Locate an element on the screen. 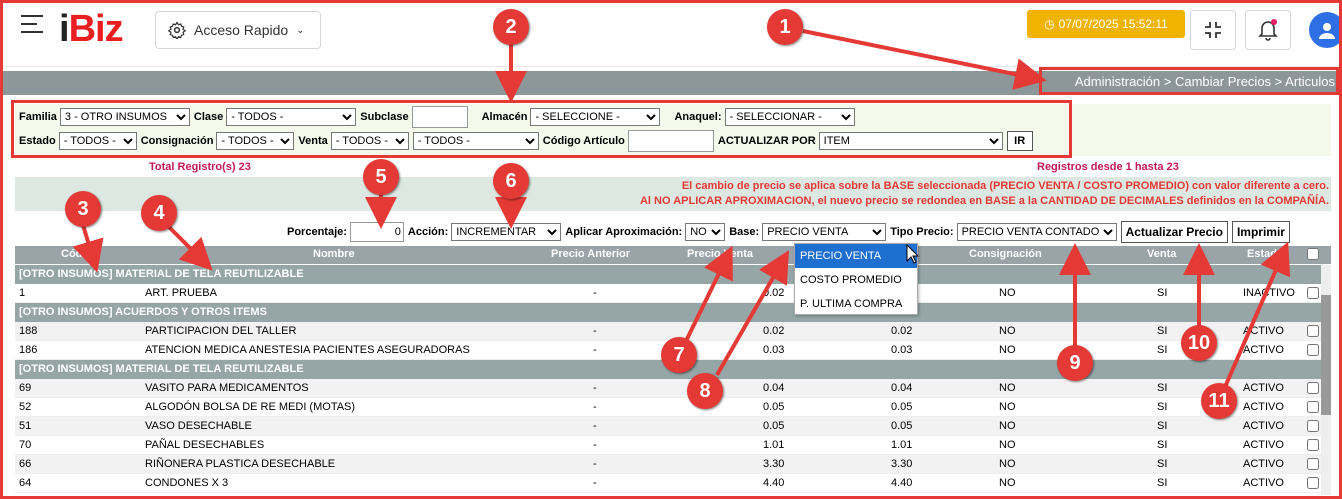 Image resolution: width=1342 pixels, height=499 pixels. mouse-cursor-icon is located at coordinates (913, 254).